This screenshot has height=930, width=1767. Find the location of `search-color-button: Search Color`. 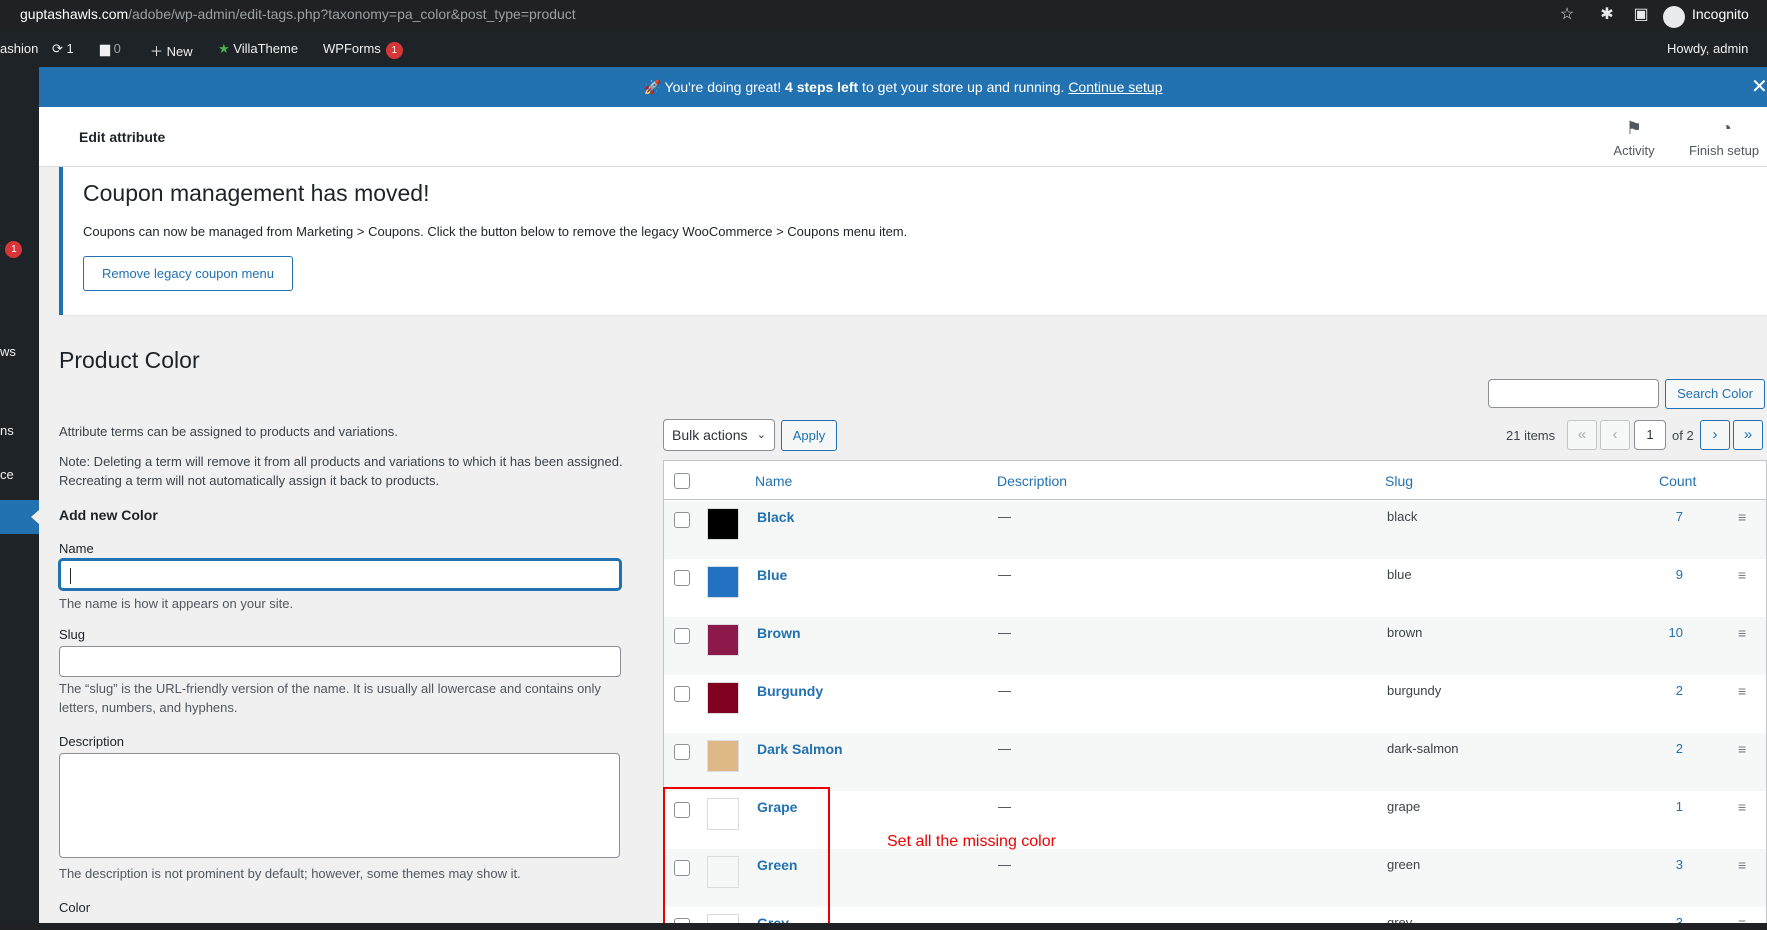

search-color-button: Search Color is located at coordinates (1715, 394).